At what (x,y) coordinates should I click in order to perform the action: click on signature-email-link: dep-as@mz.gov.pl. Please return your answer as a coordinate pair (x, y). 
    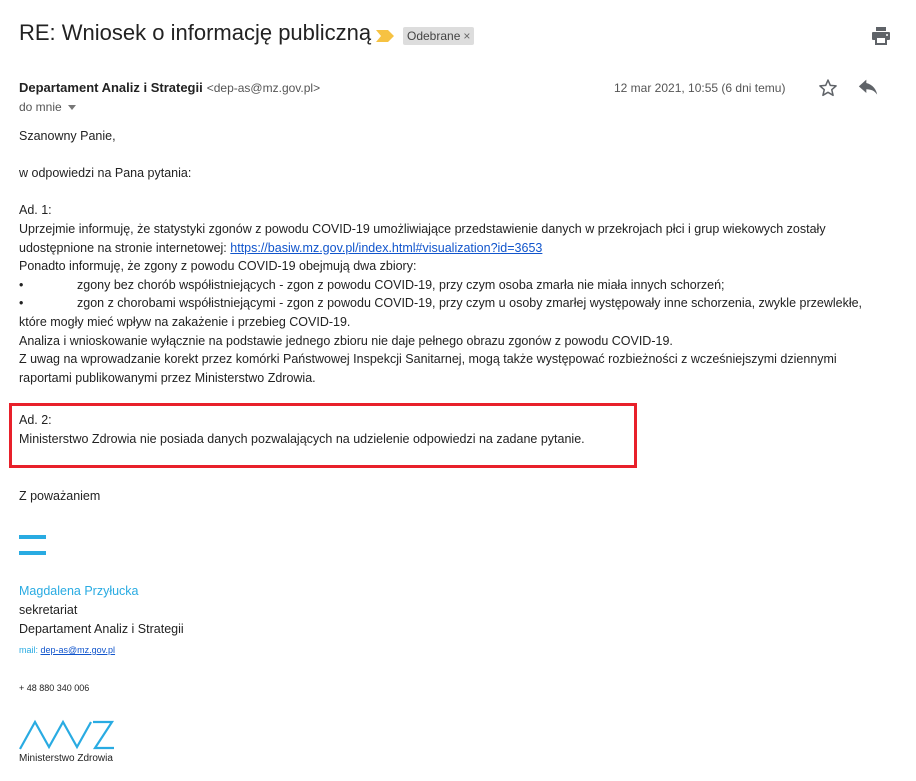
    Looking at the image, I should click on (78, 650).